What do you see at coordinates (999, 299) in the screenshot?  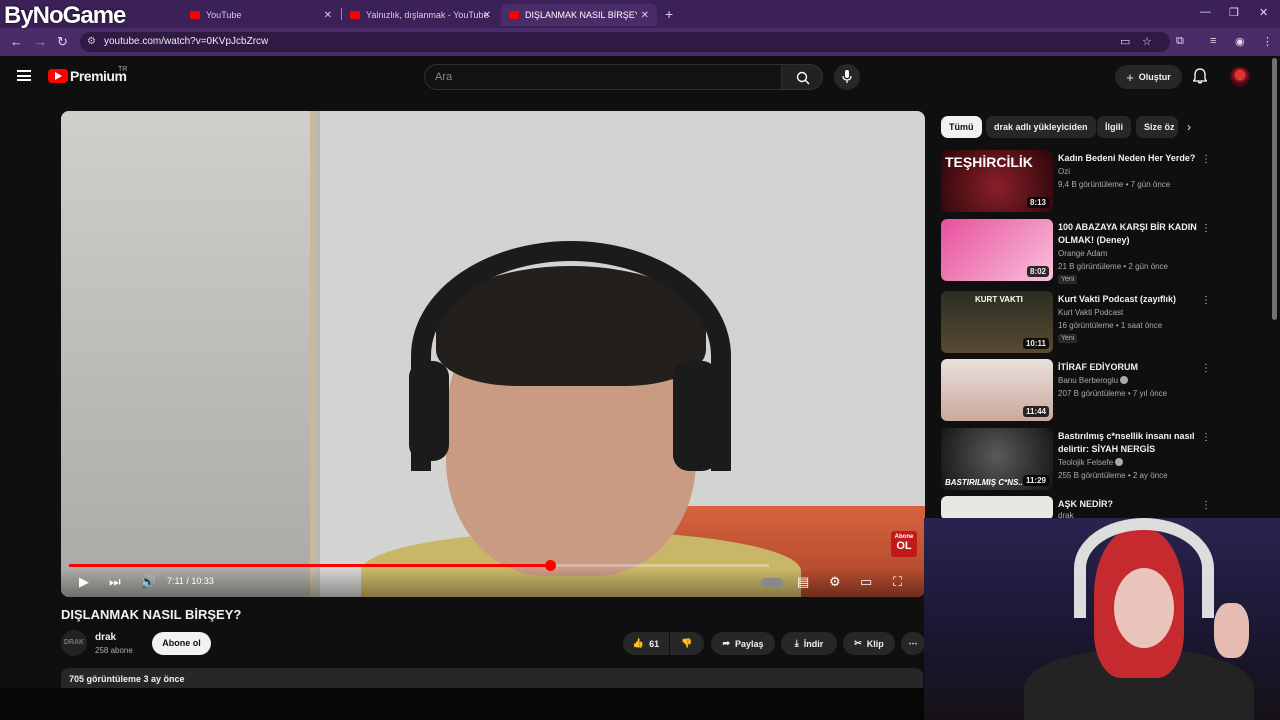 I see `thumbnail-caption: KURT VAKTI` at bounding box center [999, 299].